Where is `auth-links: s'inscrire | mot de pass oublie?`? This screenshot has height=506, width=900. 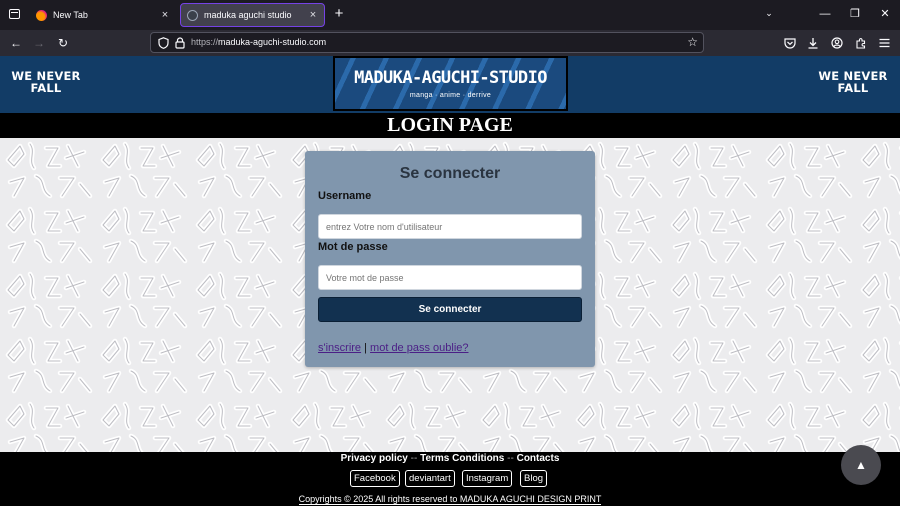 auth-links: s'inscrire | mot de pass oublie? is located at coordinates (393, 348).